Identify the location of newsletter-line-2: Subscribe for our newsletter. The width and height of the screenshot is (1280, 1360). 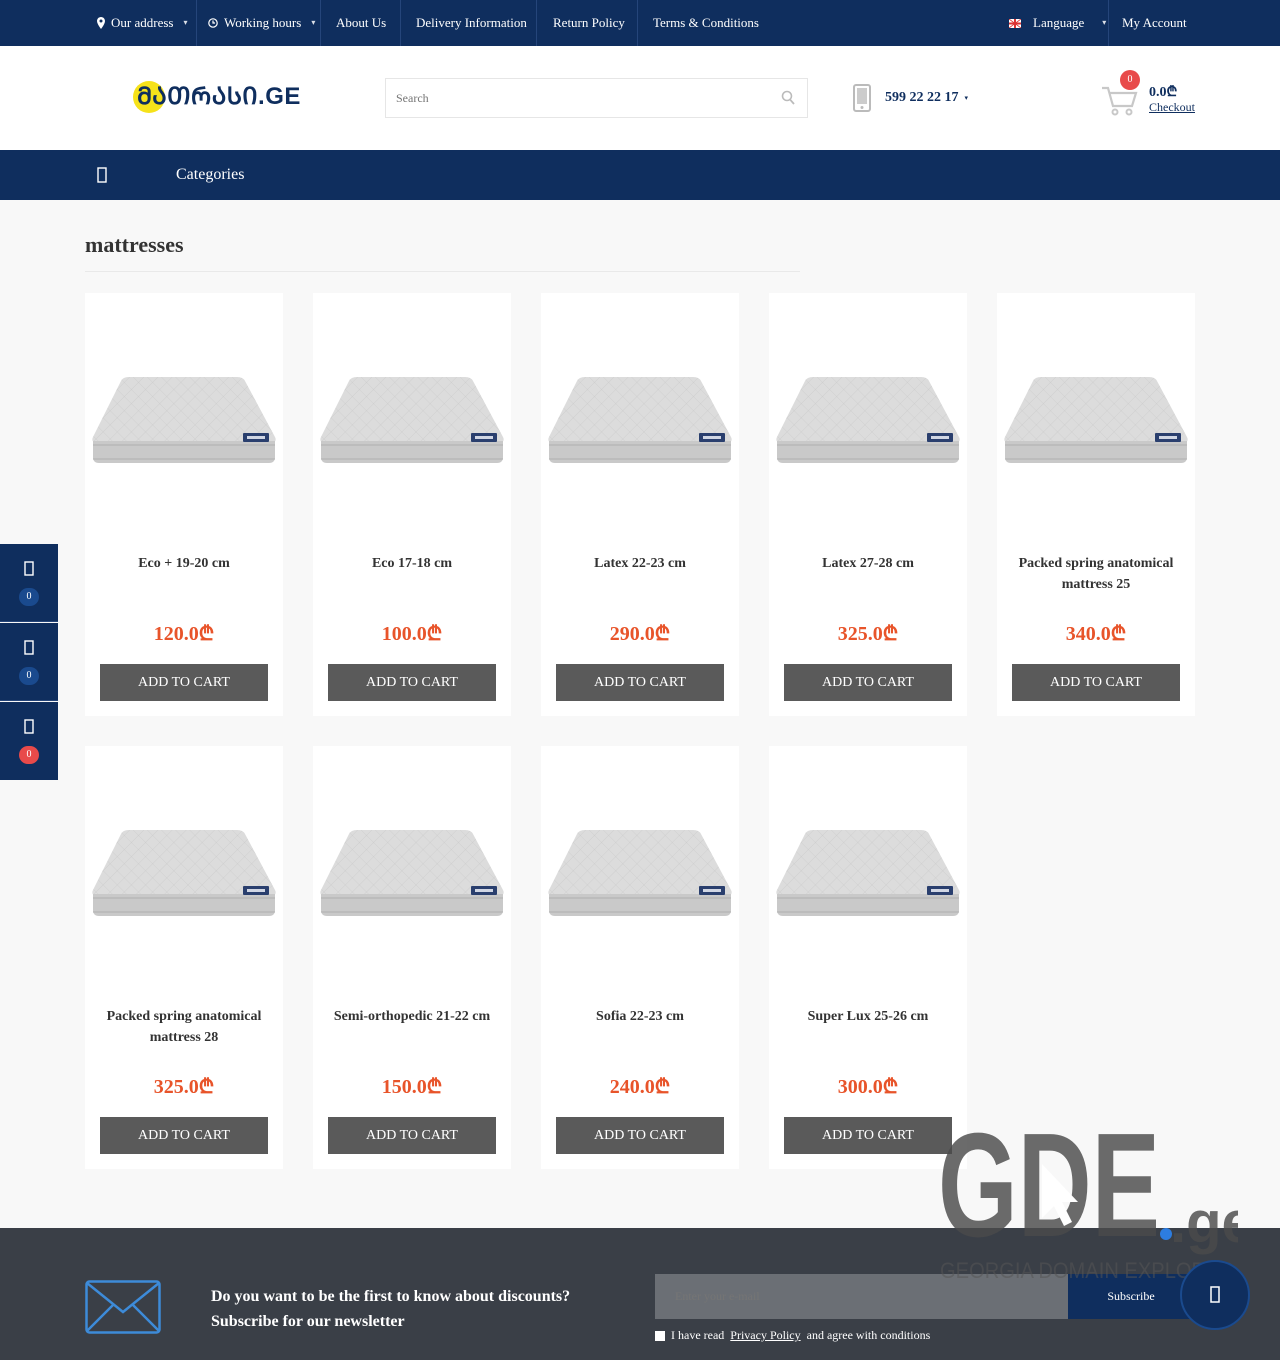
(308, 1321).